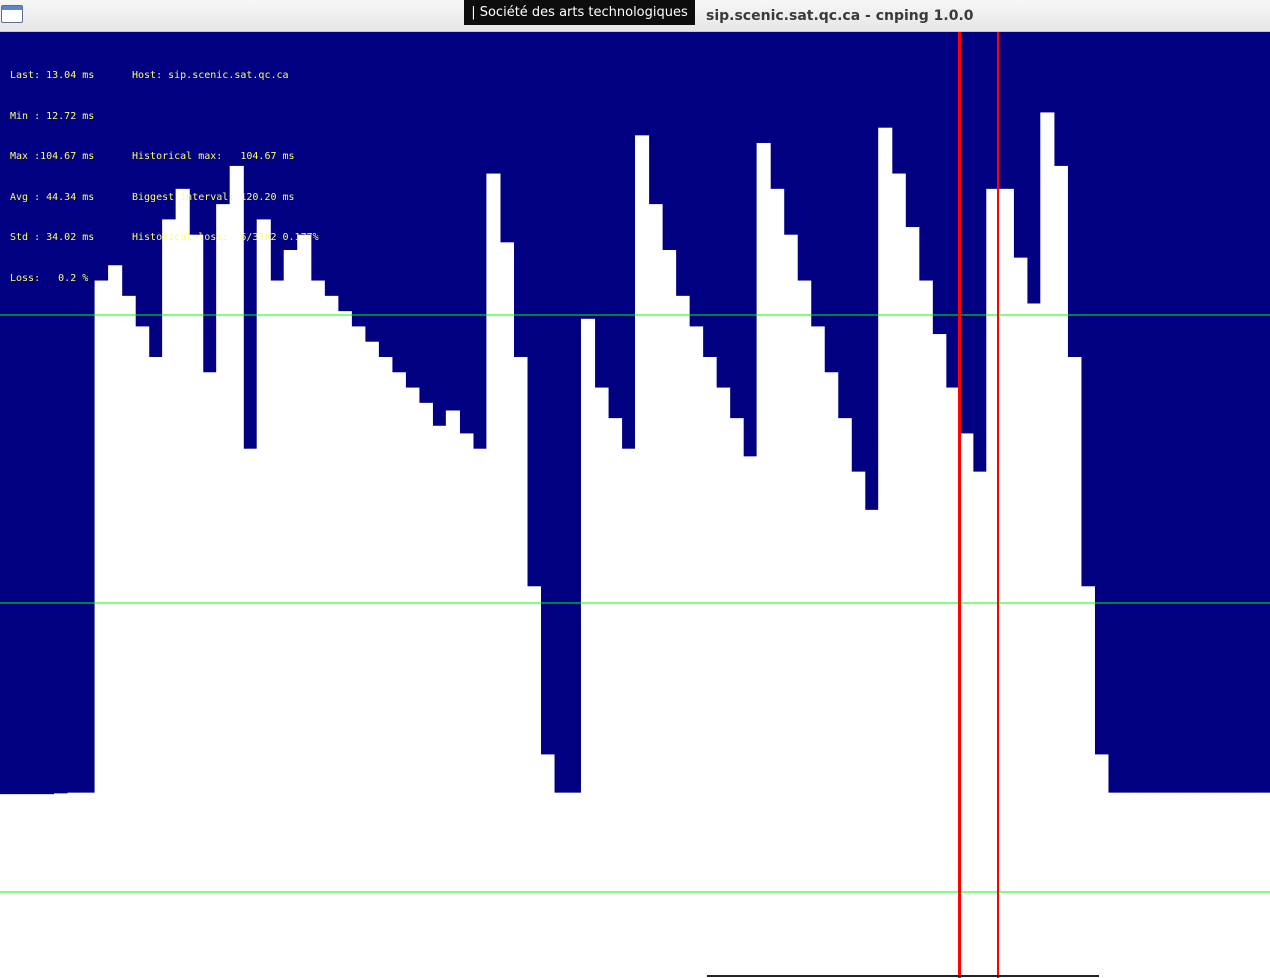  What do you see at coordinates (52, 75) in the screenshot?
I see `stat-last: Last: 13.04 ms` at bounding box center [52, 75].